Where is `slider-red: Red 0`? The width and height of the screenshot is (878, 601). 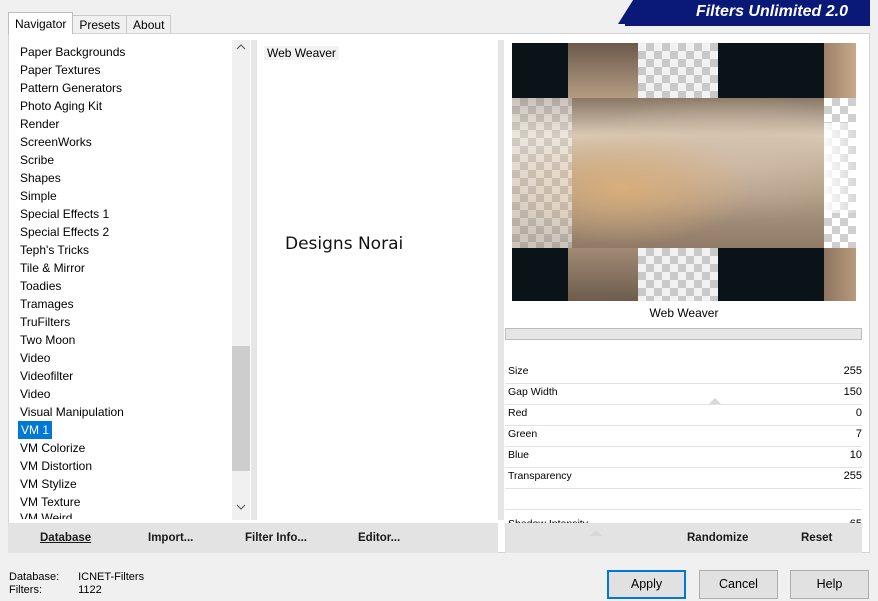
slider-red: Red 0 is located at coordinates (683, 415).